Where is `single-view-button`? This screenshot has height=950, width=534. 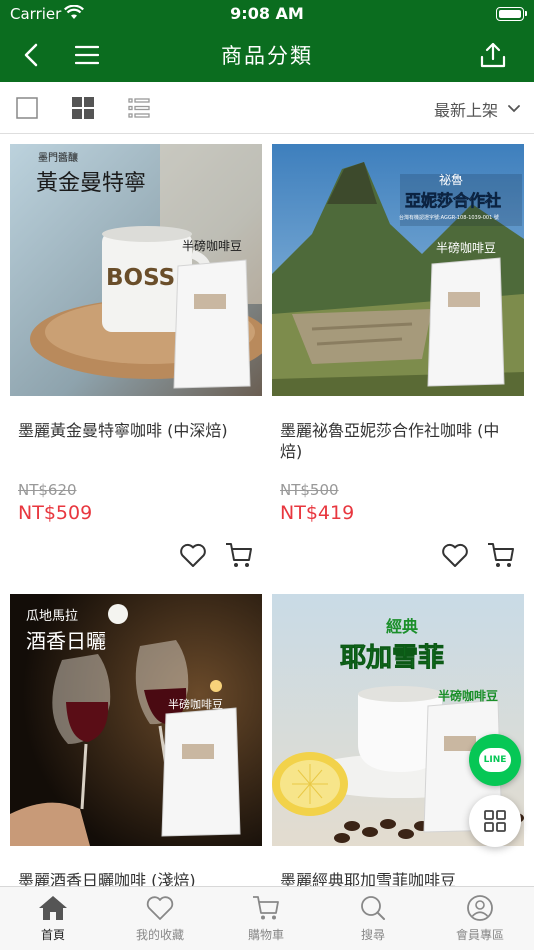 single-view-button is located at coordinates (27, 108).